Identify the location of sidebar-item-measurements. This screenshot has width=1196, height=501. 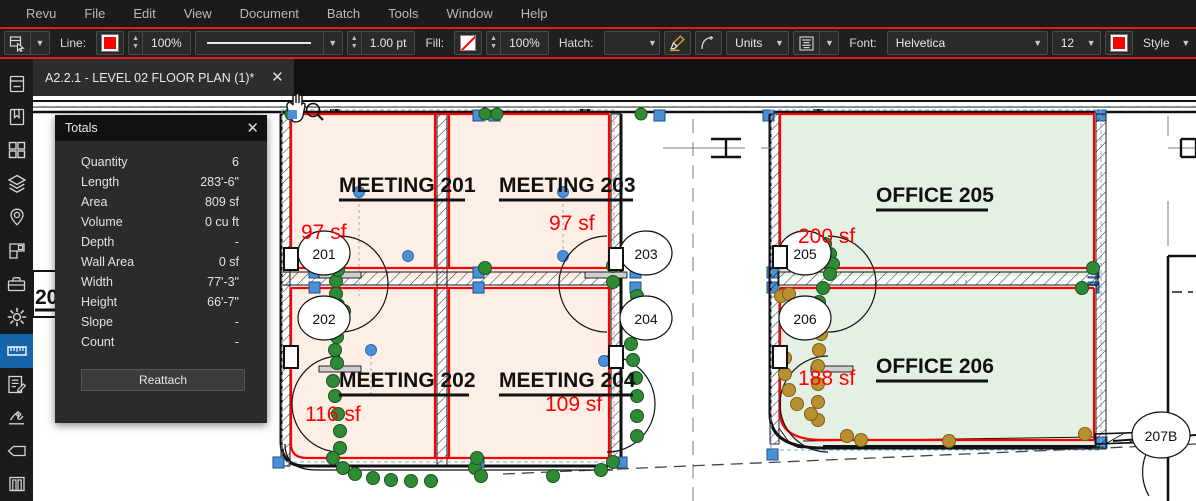
(16, 351).